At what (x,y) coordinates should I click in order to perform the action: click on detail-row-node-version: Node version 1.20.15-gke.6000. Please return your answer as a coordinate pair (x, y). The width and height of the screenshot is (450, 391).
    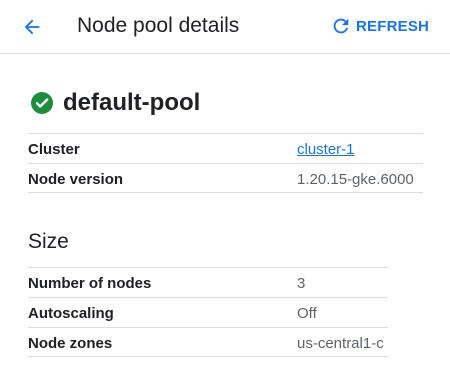
    Looking at the image, I should click on (225, 178).